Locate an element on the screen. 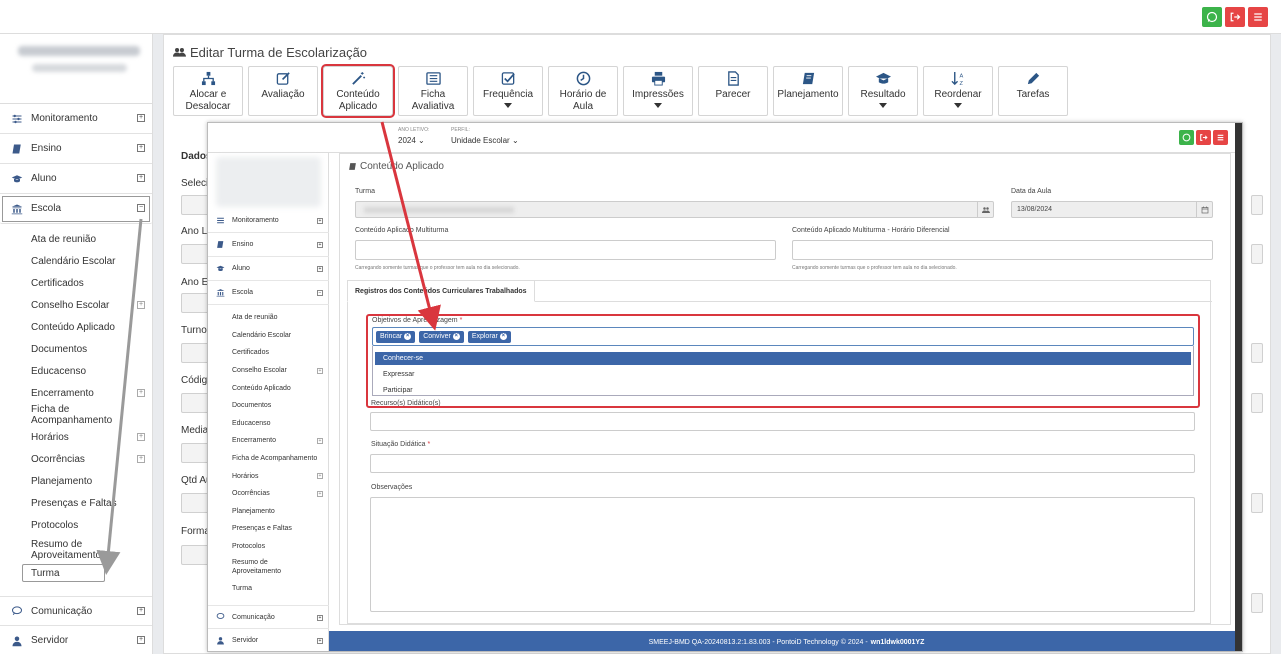 Image resolution: width=1281 pixels, height=654 pixels. perfil-select: Unidade Escolar ⌄ is located at coordinates (485, 140).